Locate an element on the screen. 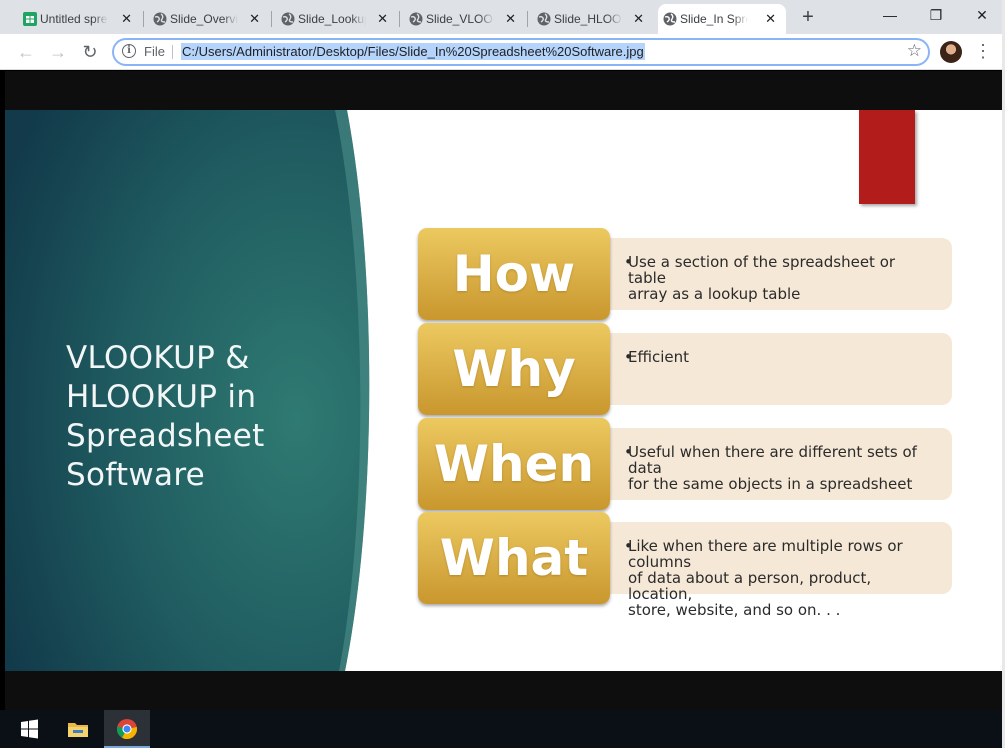  site-info-icon: i is located at coordinates (129, 51).